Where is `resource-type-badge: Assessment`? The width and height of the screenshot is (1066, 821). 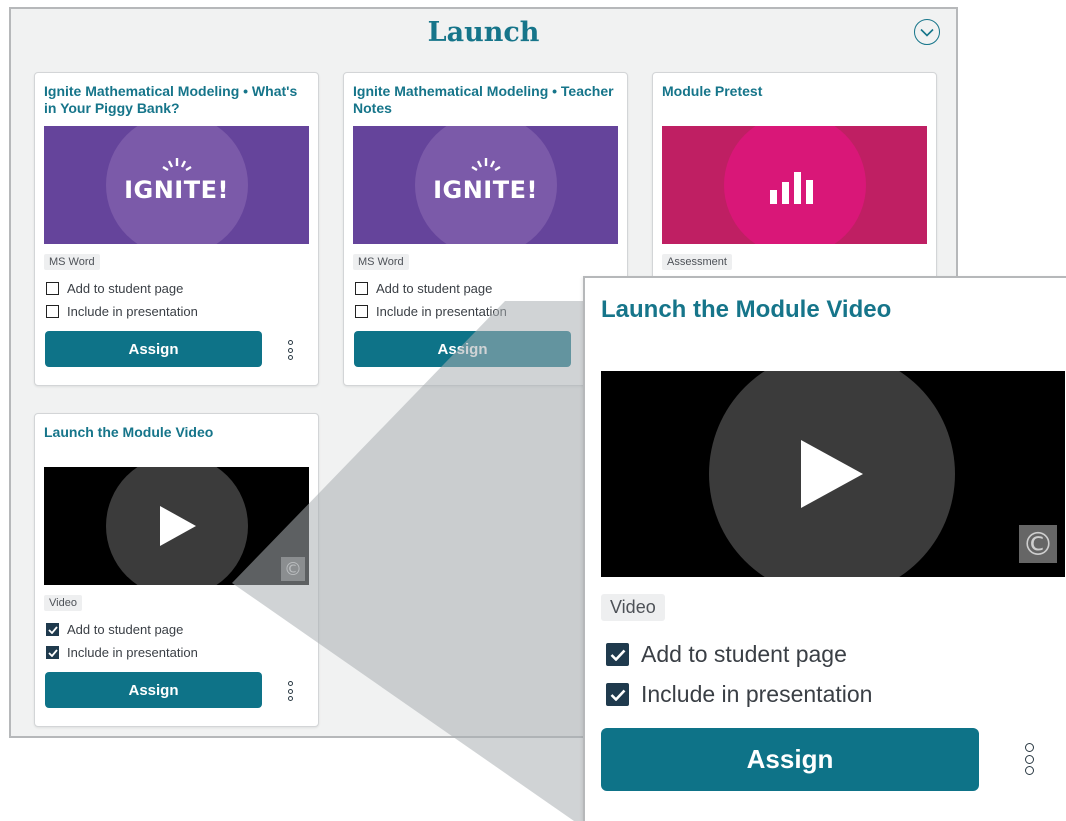 resource-type-badge: Assessment is located at coordinates (697, 262).